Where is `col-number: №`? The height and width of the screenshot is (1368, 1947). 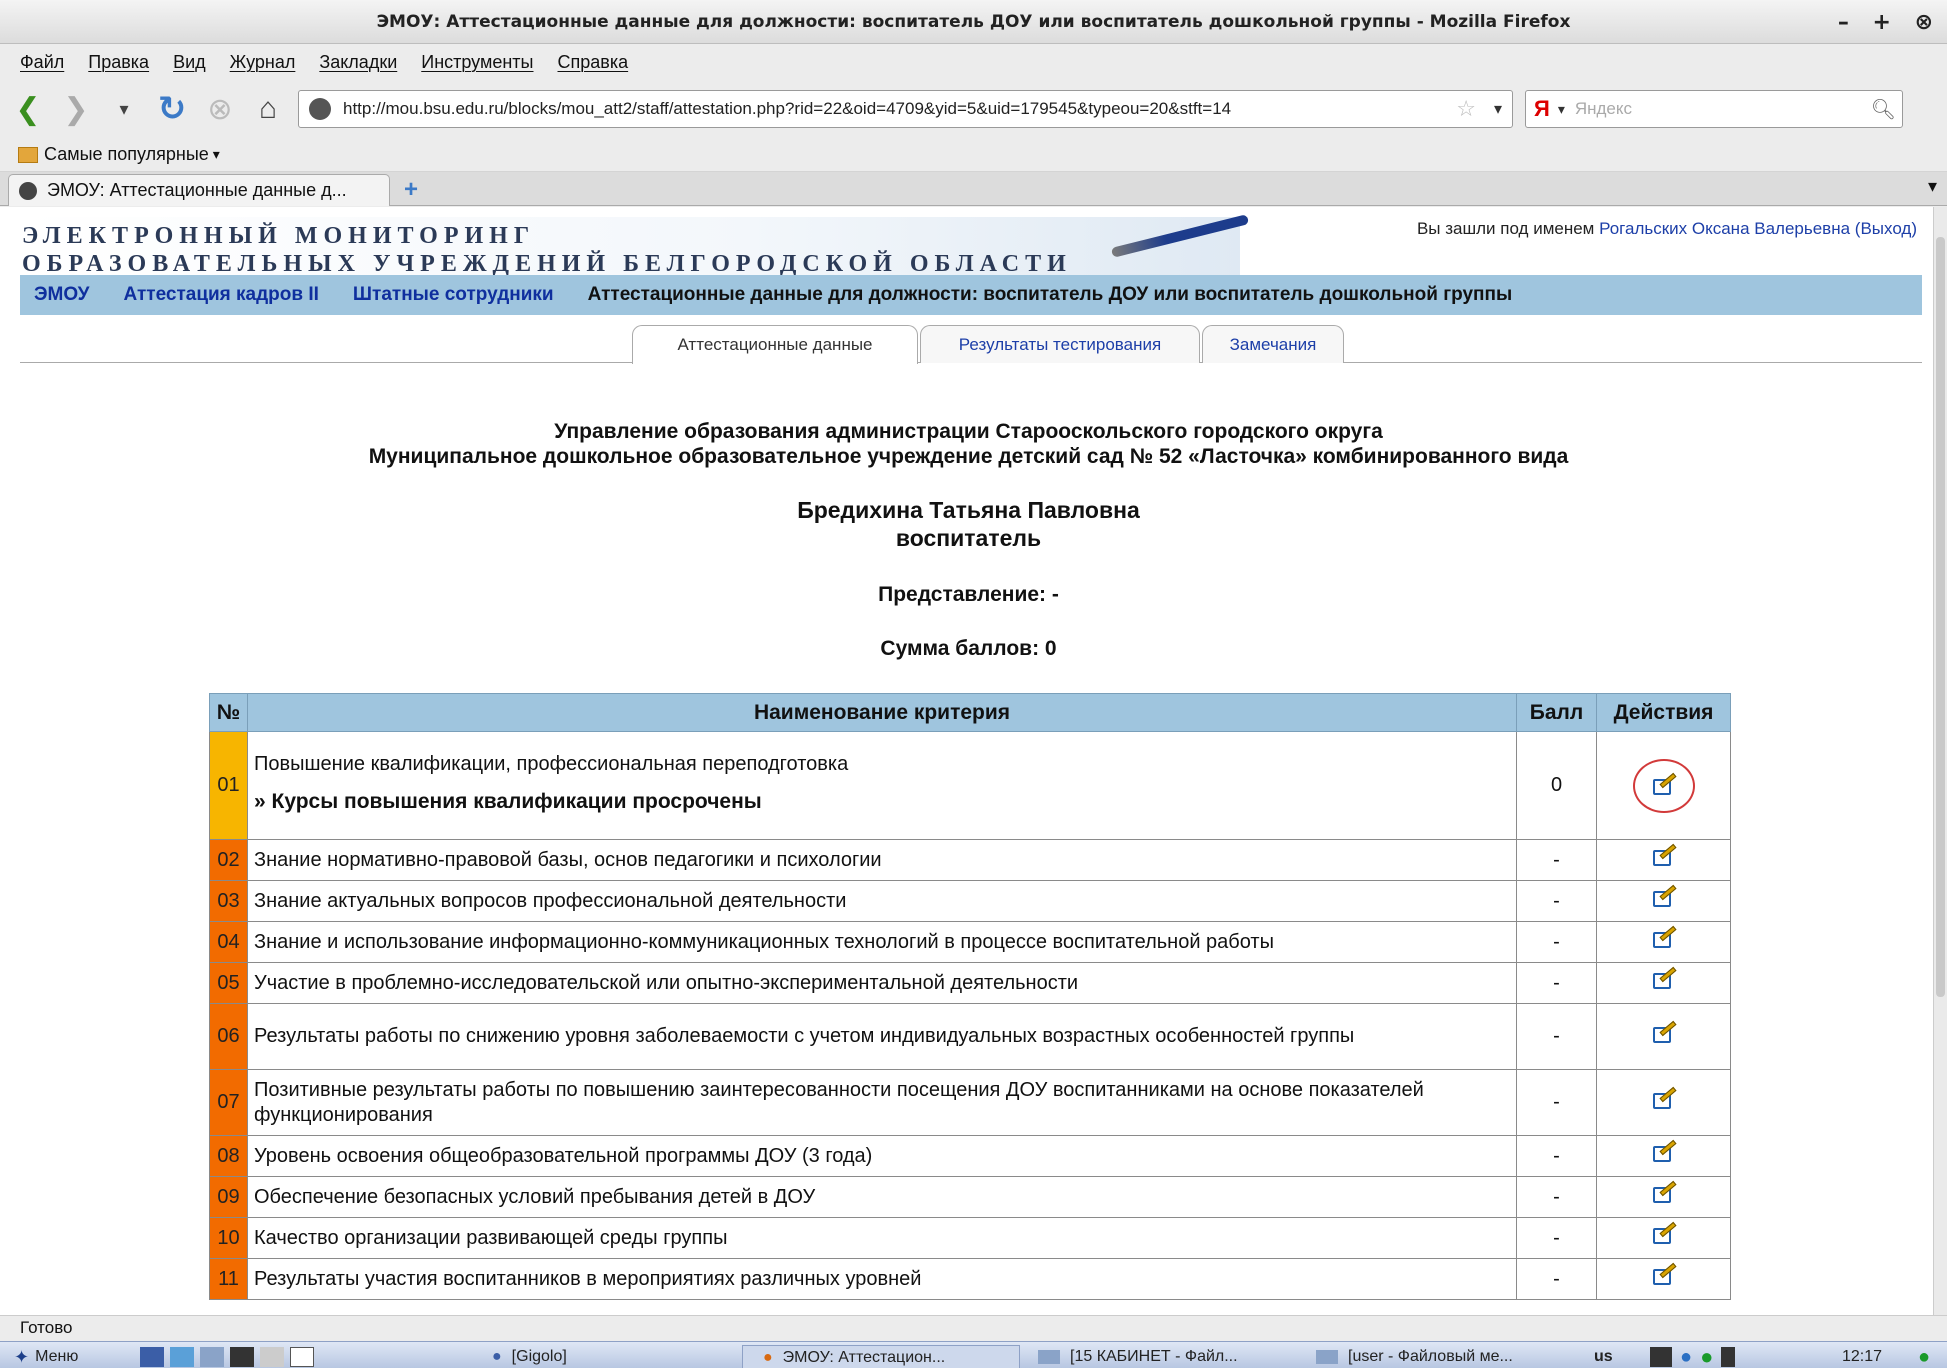 col-number: № is located at coordinates (228, 712).